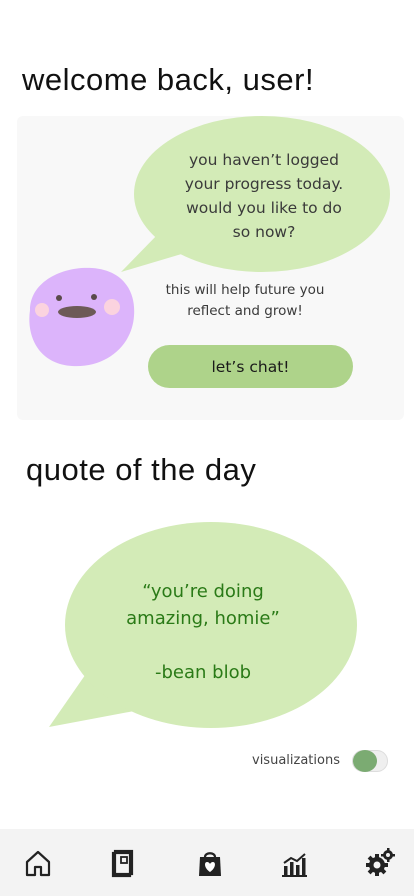 This screenshot has height=896, width=414. I want to click on quote-line: amazing, homie”, so click(203, 618).